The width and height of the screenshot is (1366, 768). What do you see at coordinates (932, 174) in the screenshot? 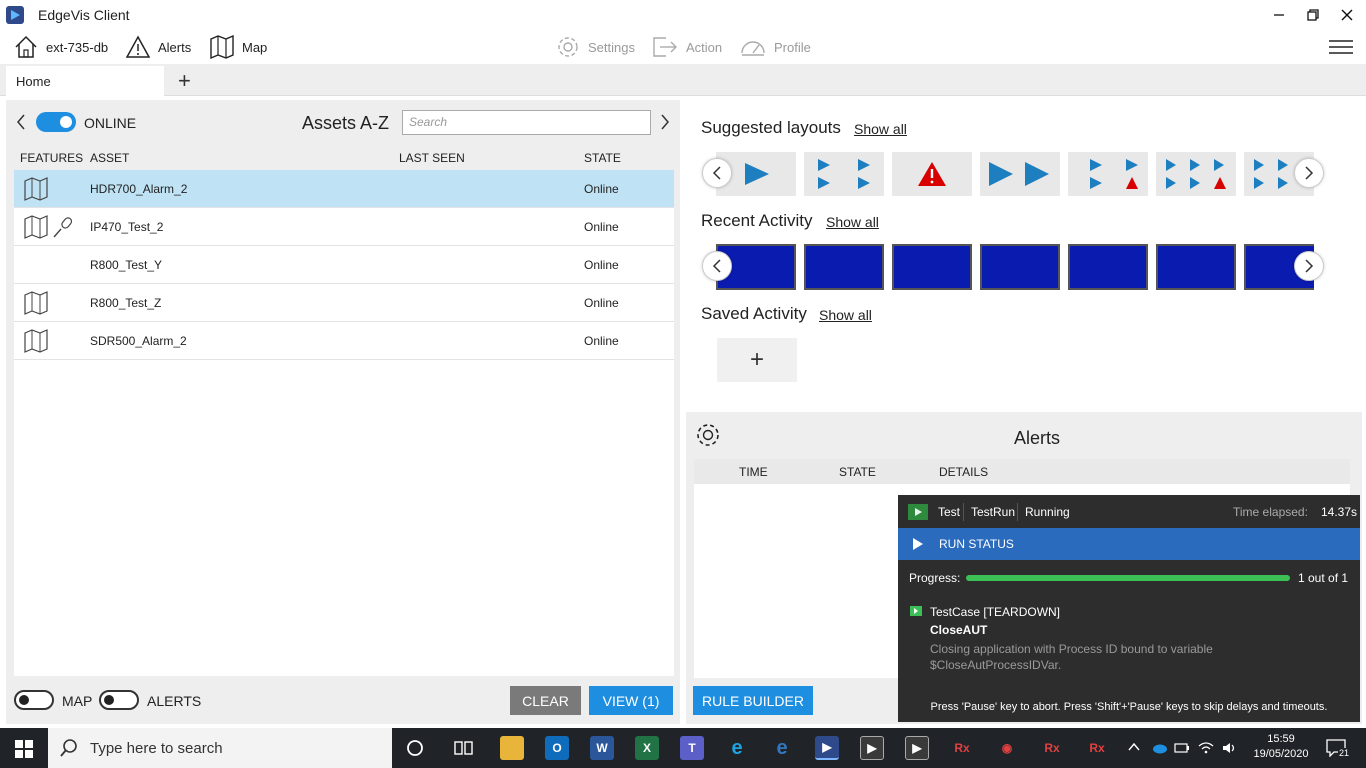
I see `layout-thumb-alert` at bounding box center [932, 174].